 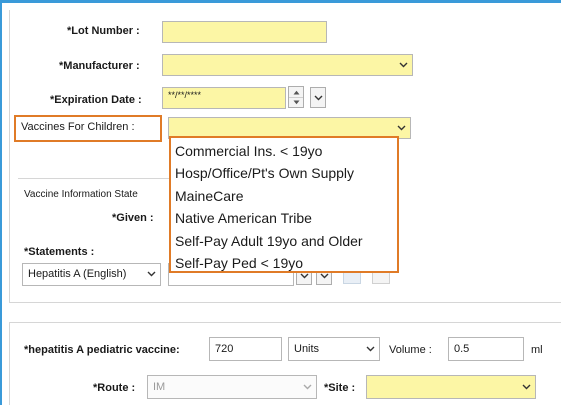 I want to click on volume-input: 0.5, so click(x=486, y=349).